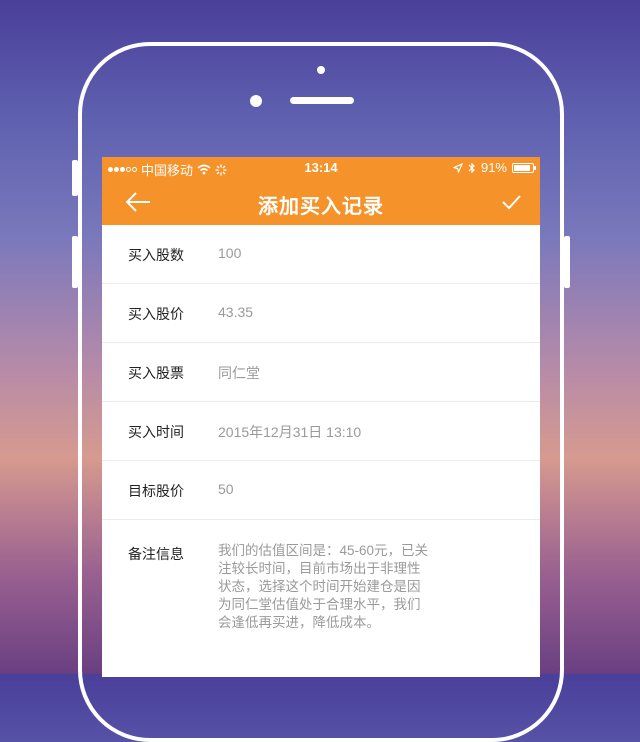 Image resolution: width=640 pixels, height=742 pixels. What do you see at coordinates (321, 70) in the screenshot?
I see `front-camera` at bounding box center [321, 70].